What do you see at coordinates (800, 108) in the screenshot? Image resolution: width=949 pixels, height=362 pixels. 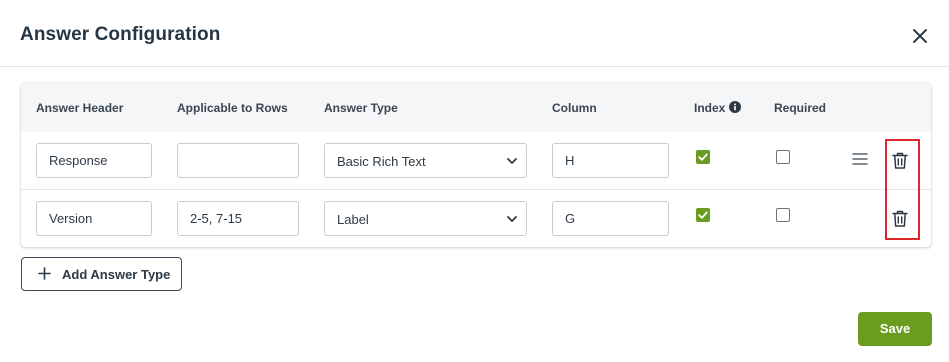 I see `header-required: Required` at bounding box center [800, 108].